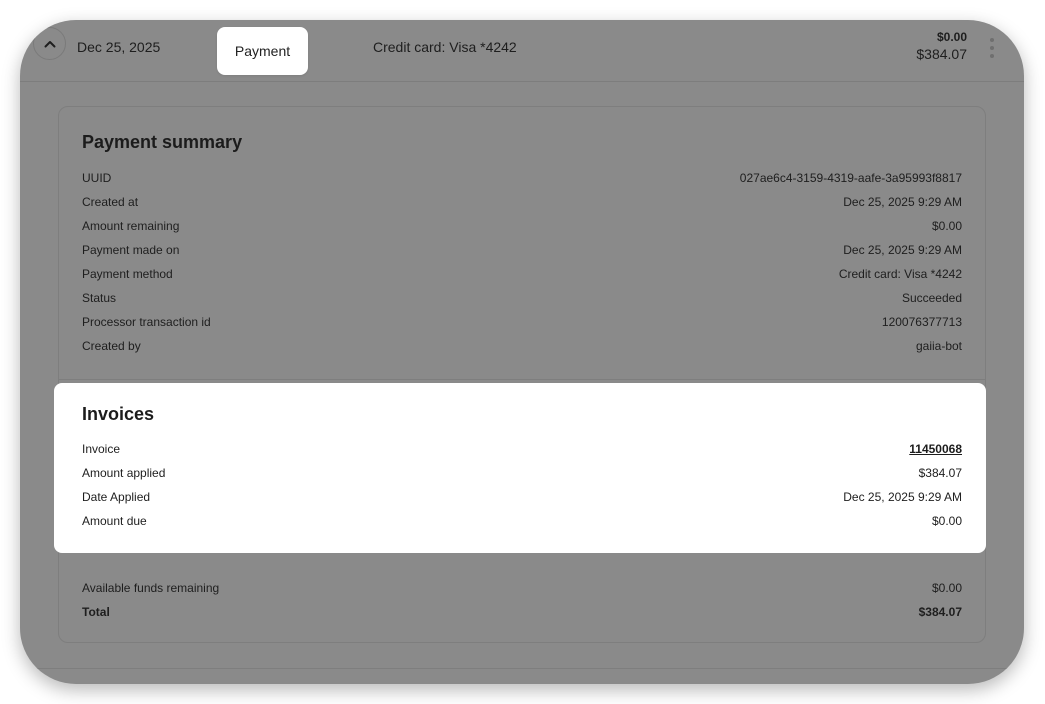 This screenshot has height=704, width=1045. I want to click on payment-summary-title: Payment summary, so click(162, 142).